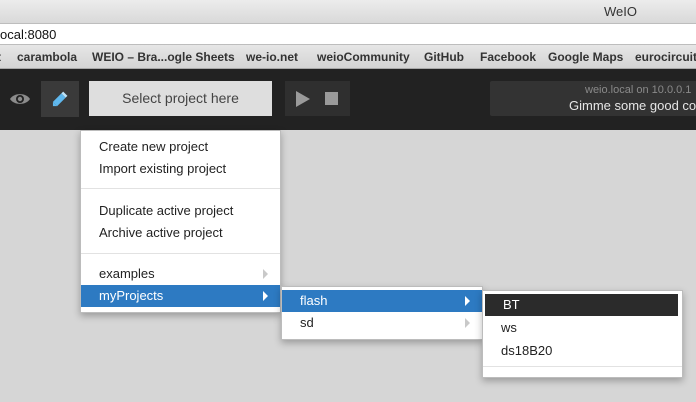  I want to click on menu-item-examples: examples, so click(180, 274).